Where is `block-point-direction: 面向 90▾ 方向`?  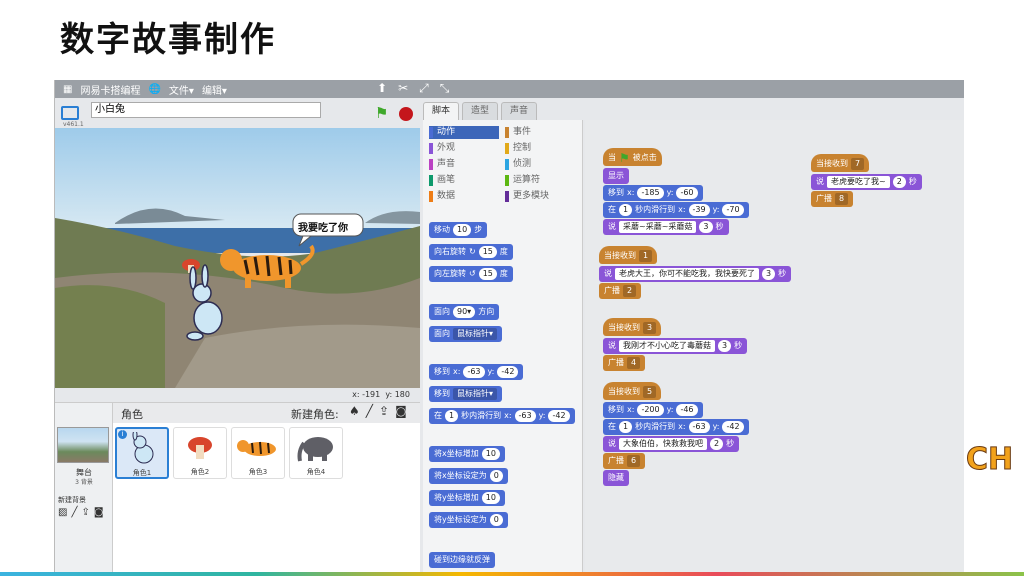
block-point-direction: 面向 90▾ 方向 is located at coordinates (464, 312).